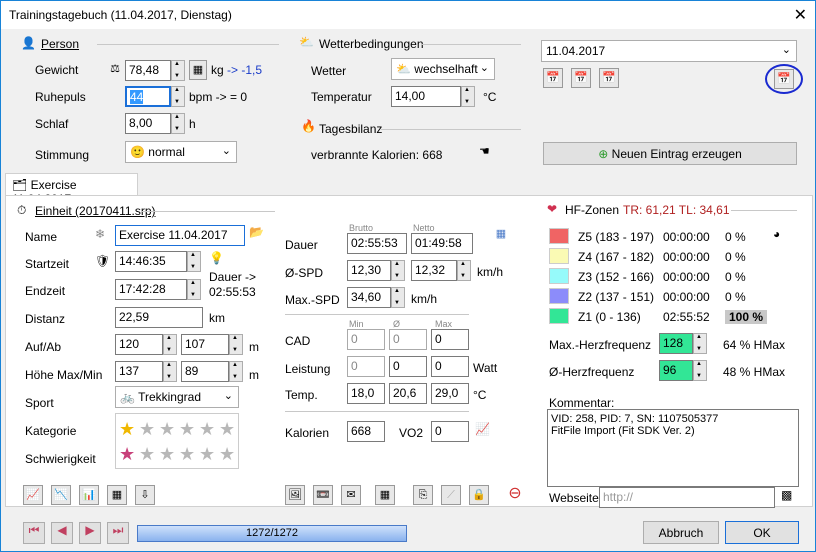 The image size is (816, 552). Describe the element at coordinates (501, 235) in the screenshot. I see `table-view-icon: ▦` at that location.